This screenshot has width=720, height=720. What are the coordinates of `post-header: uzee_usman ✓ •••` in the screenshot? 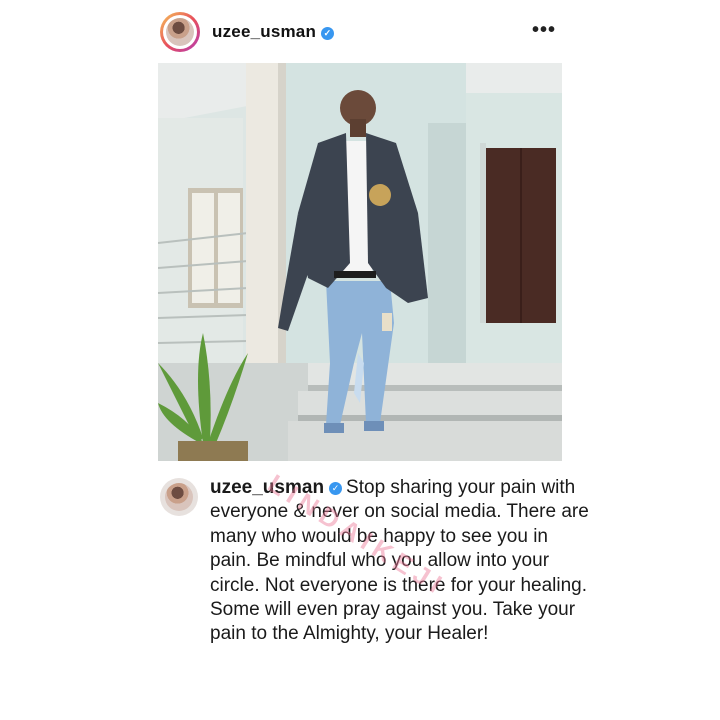 It's located at (360, 32).